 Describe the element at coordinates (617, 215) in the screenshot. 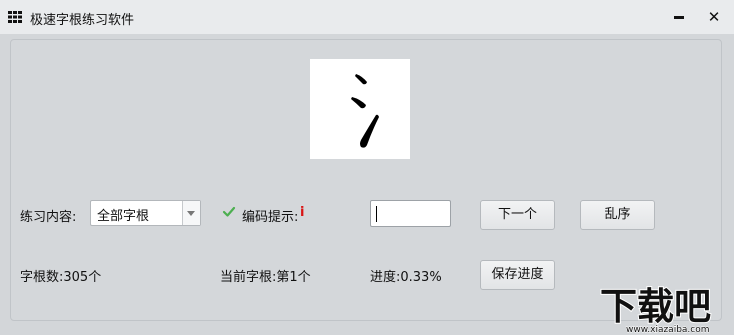

I see `shuffle-button: 乱序` at that location.